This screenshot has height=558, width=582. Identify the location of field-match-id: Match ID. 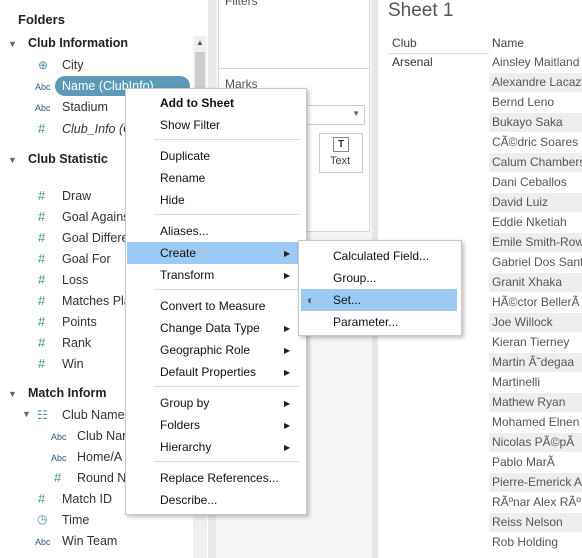
(87, 499).